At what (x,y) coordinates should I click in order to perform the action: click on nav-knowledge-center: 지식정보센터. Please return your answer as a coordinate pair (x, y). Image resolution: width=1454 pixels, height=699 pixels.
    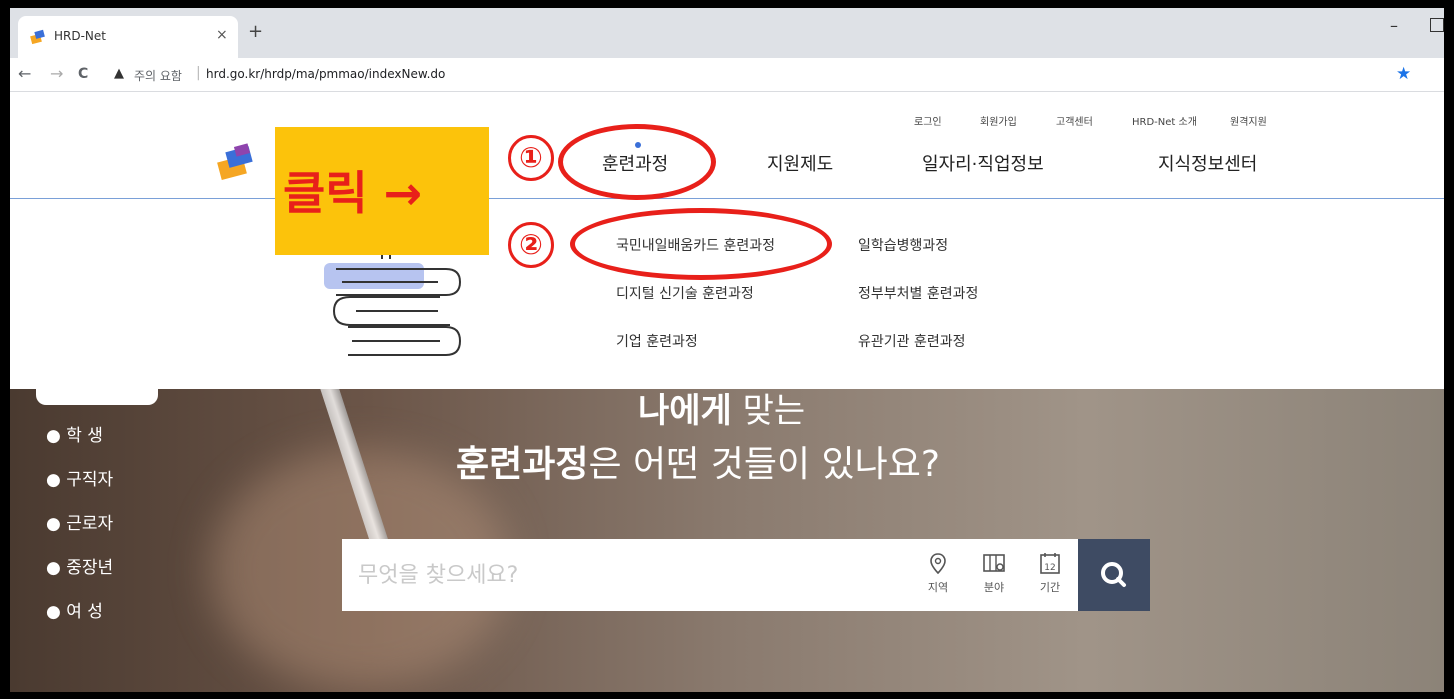
    Looking at the image, I should click on (1207, 163).